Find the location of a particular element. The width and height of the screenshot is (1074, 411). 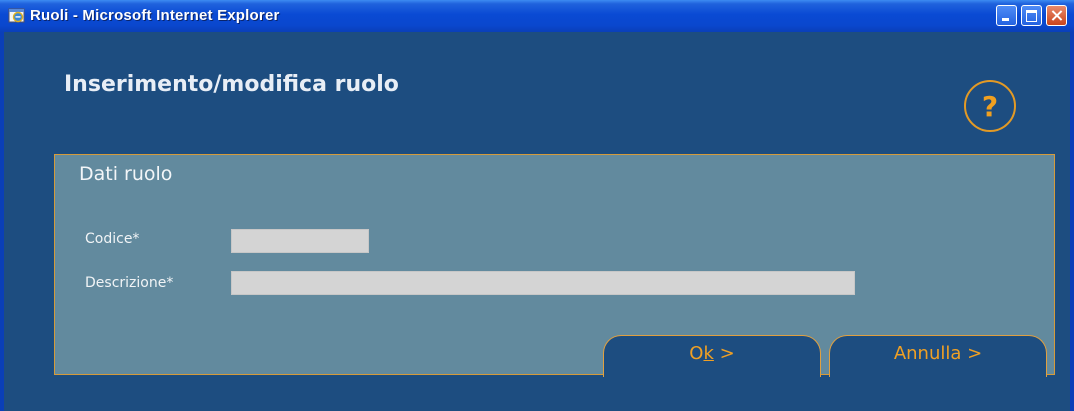

annulla-button: Annulla > is located at coordinates (938, 356).